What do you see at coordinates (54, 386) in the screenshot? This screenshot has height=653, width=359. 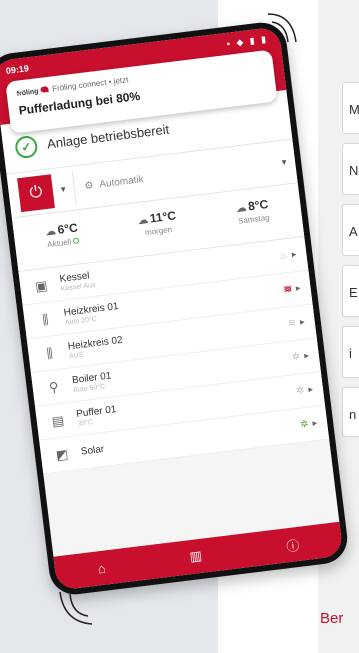 I see `hot-water-tap-icon: ⚲` at bounding box center [54, 386].